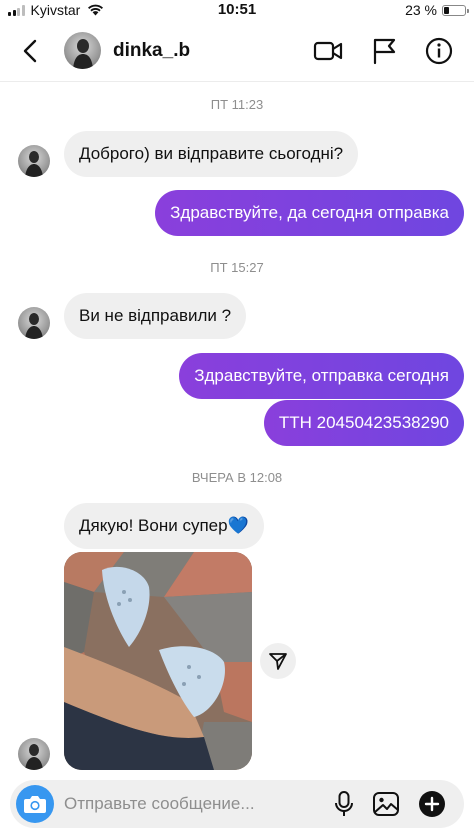 The height and width of the screenshot is (834, 474). I want to click on send-icon, so click(278, 661).